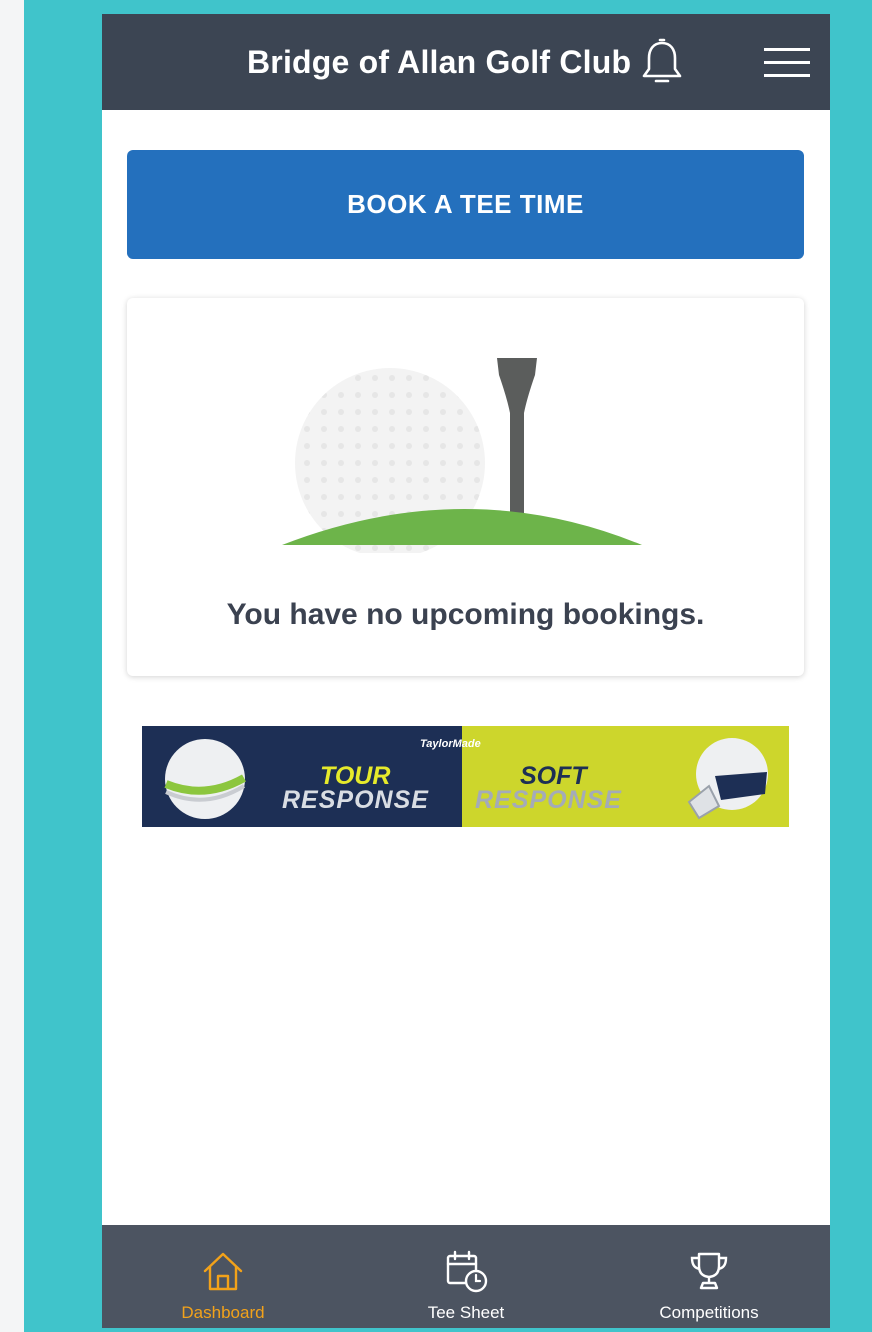  Describe the element at coordinates (787, 63) in the screenshot. I see `hamburger-menu-icon` at that location.